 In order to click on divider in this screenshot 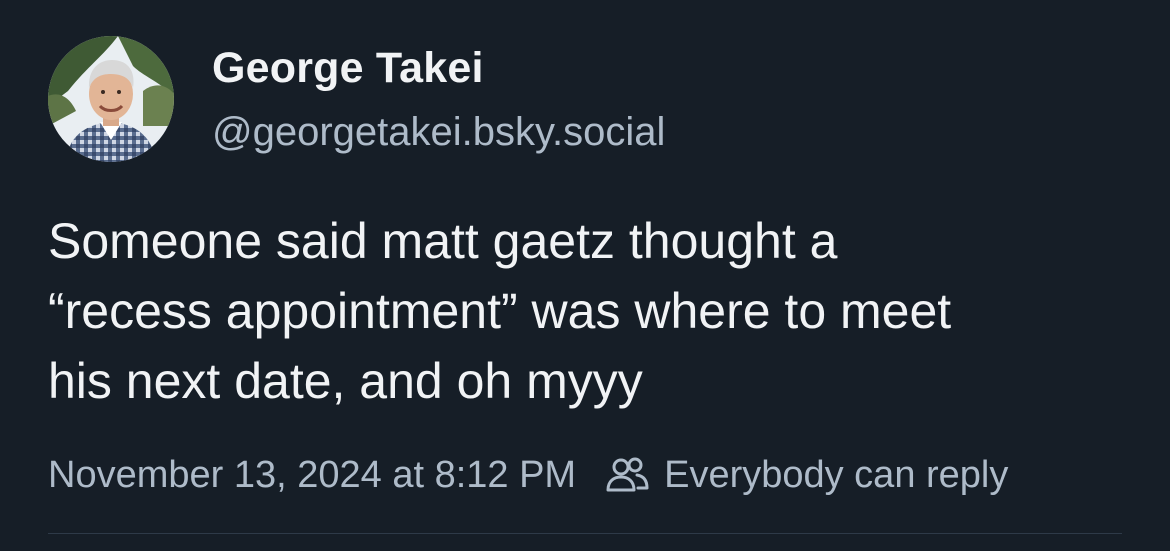, I will do `click(585, 533)`.